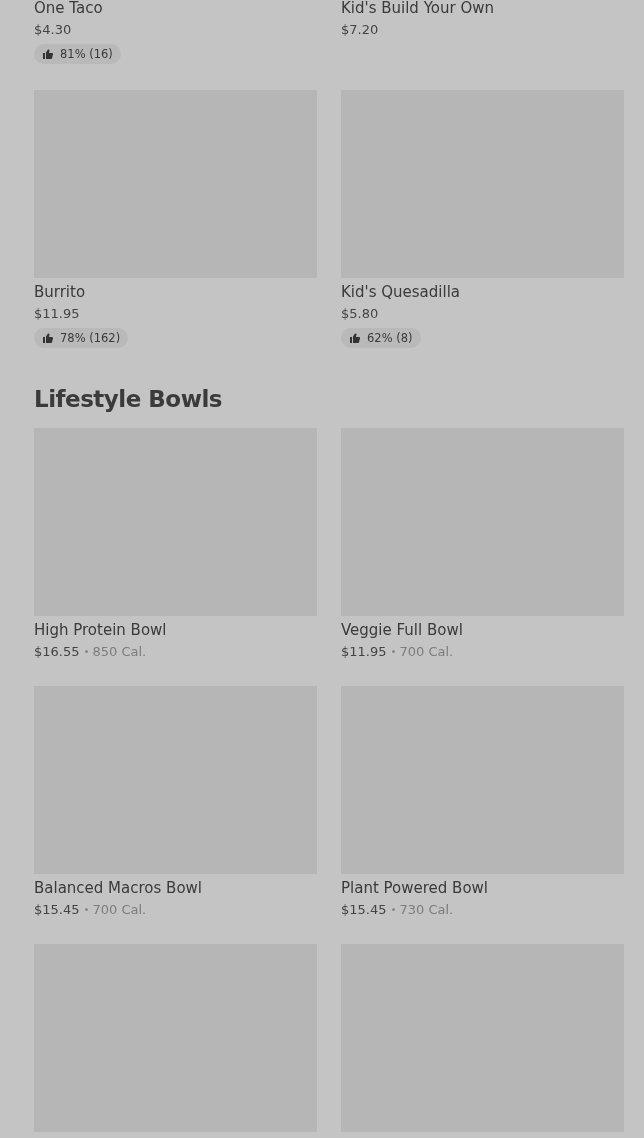  I want to click on section-heading: Lifestyle Bowls, so click(128, 399).